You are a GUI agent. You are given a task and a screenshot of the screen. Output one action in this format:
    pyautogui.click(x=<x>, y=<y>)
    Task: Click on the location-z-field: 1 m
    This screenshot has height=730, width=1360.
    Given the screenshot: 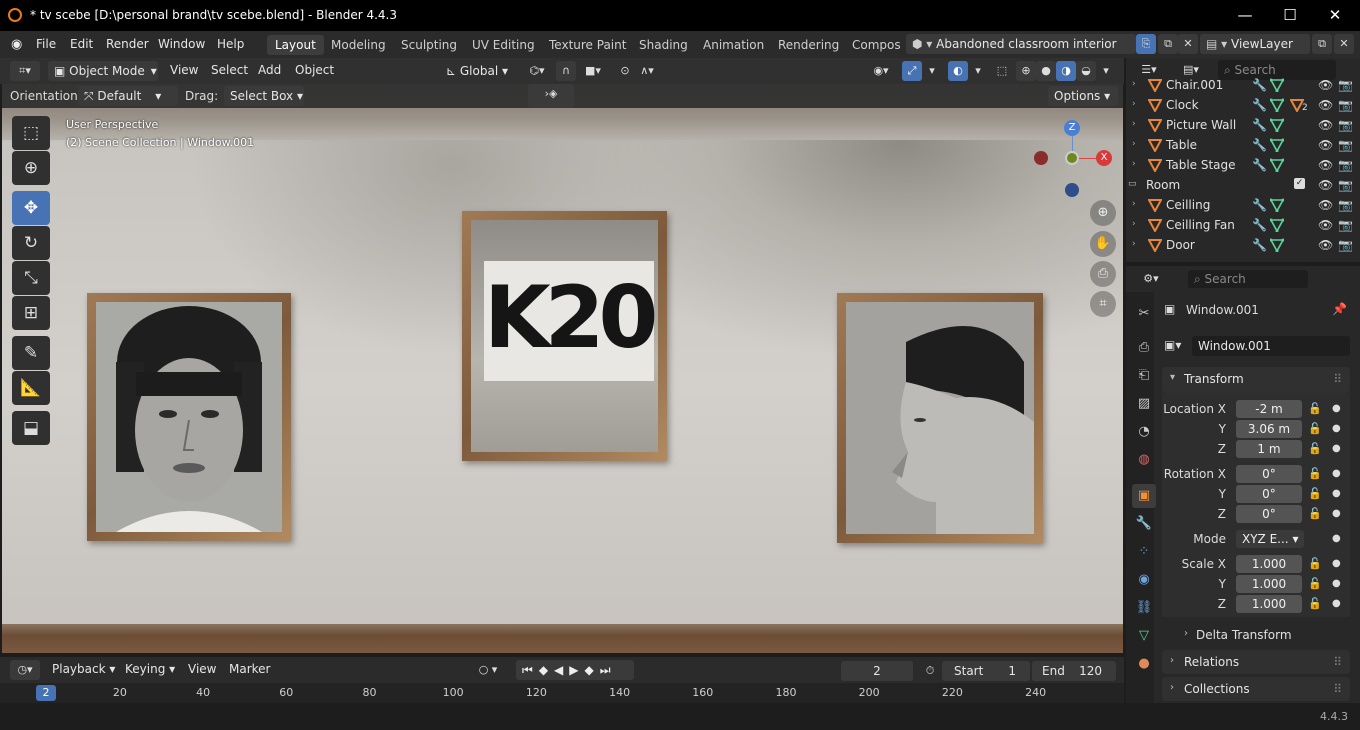 What is the action you would take?
    pyautogui.click(x=1269, y=449)
    